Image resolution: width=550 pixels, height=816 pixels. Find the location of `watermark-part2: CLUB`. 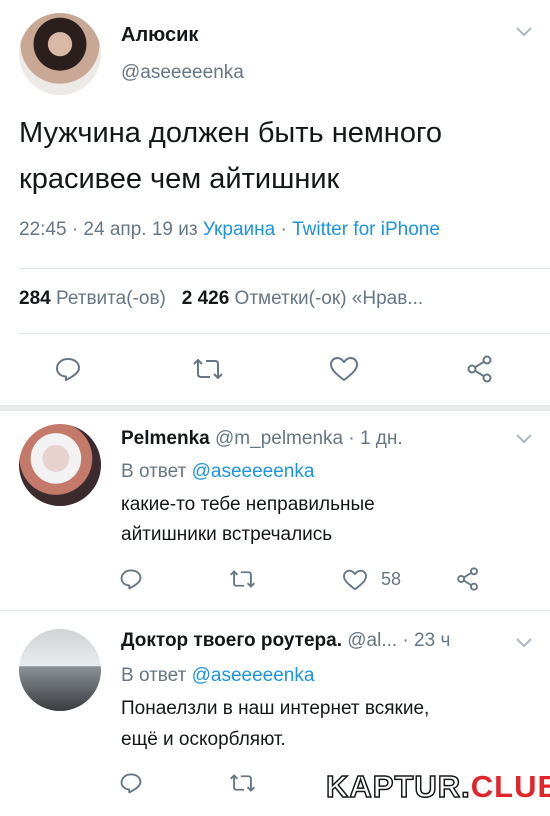

watermark-part2: CLUB is located at coordinates (510, 786).